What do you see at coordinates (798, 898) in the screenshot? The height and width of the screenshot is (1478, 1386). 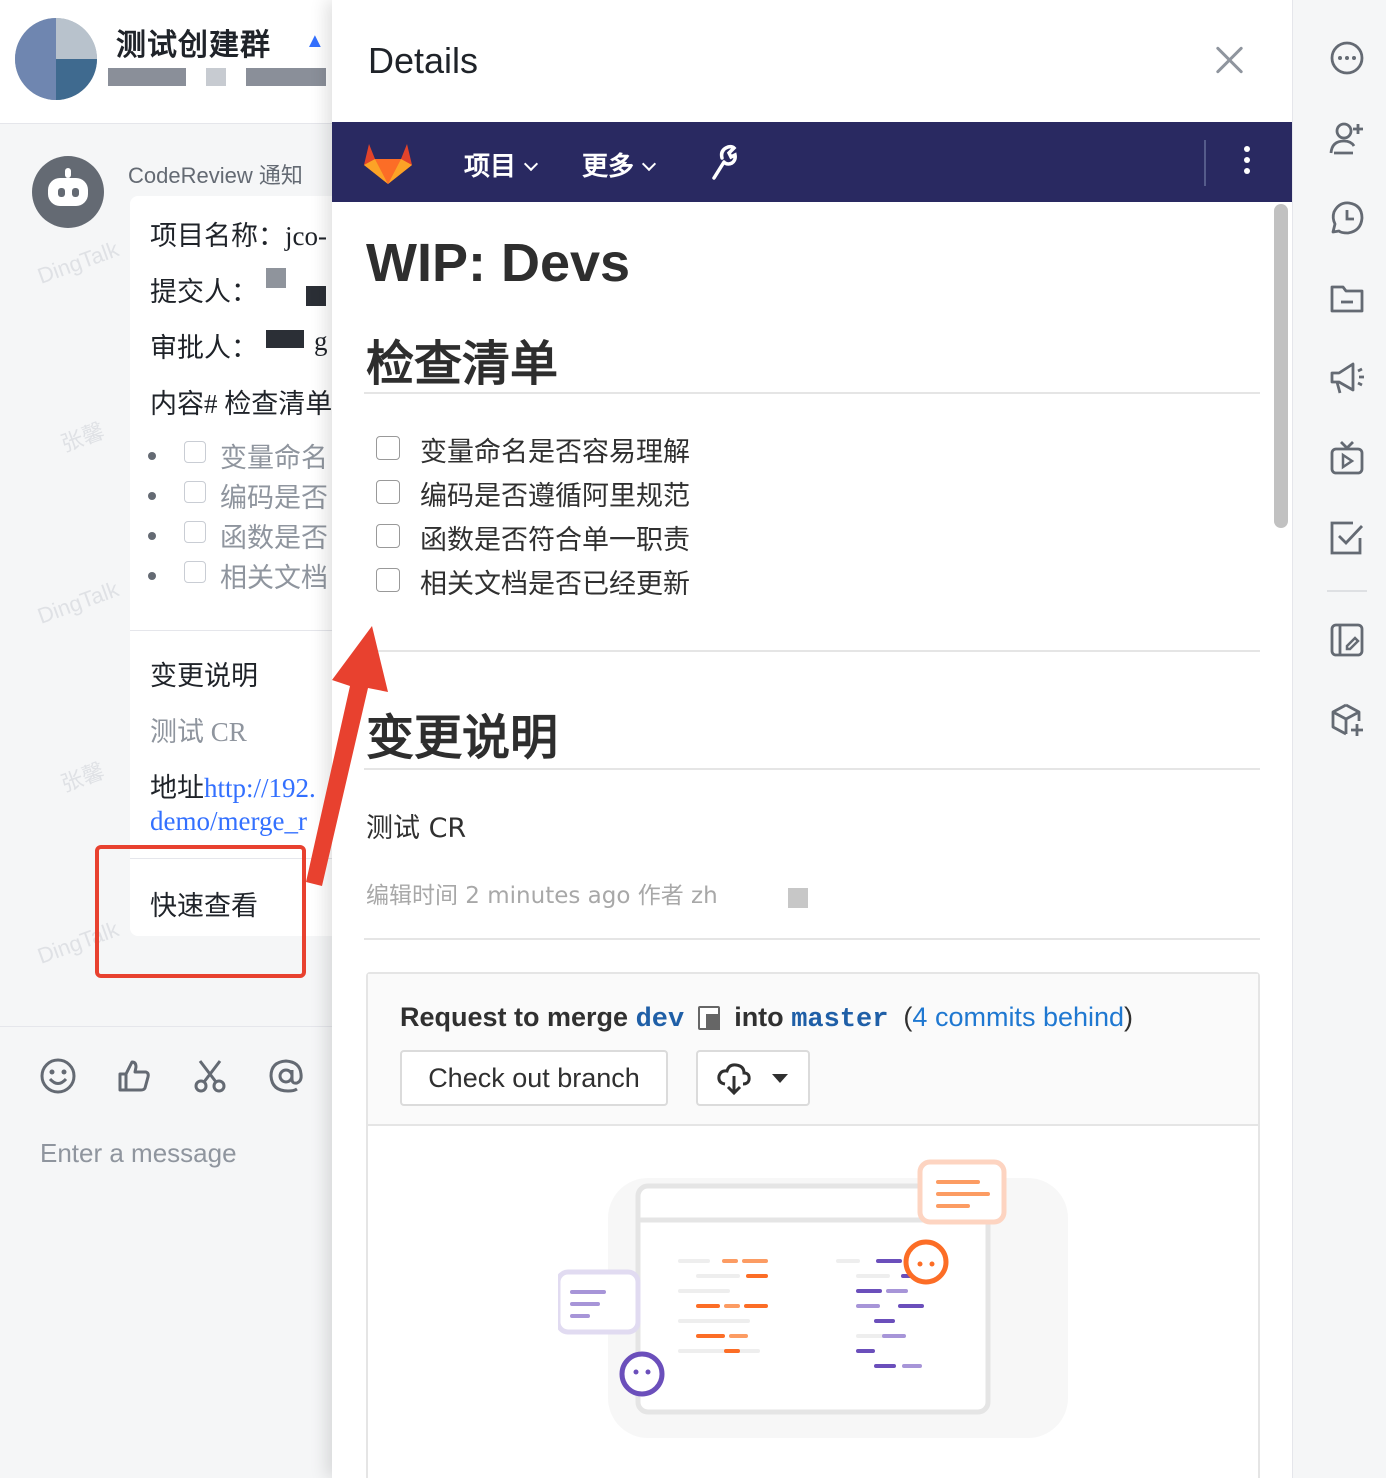 I see `blurred-author` at bounding box center [798, 898].